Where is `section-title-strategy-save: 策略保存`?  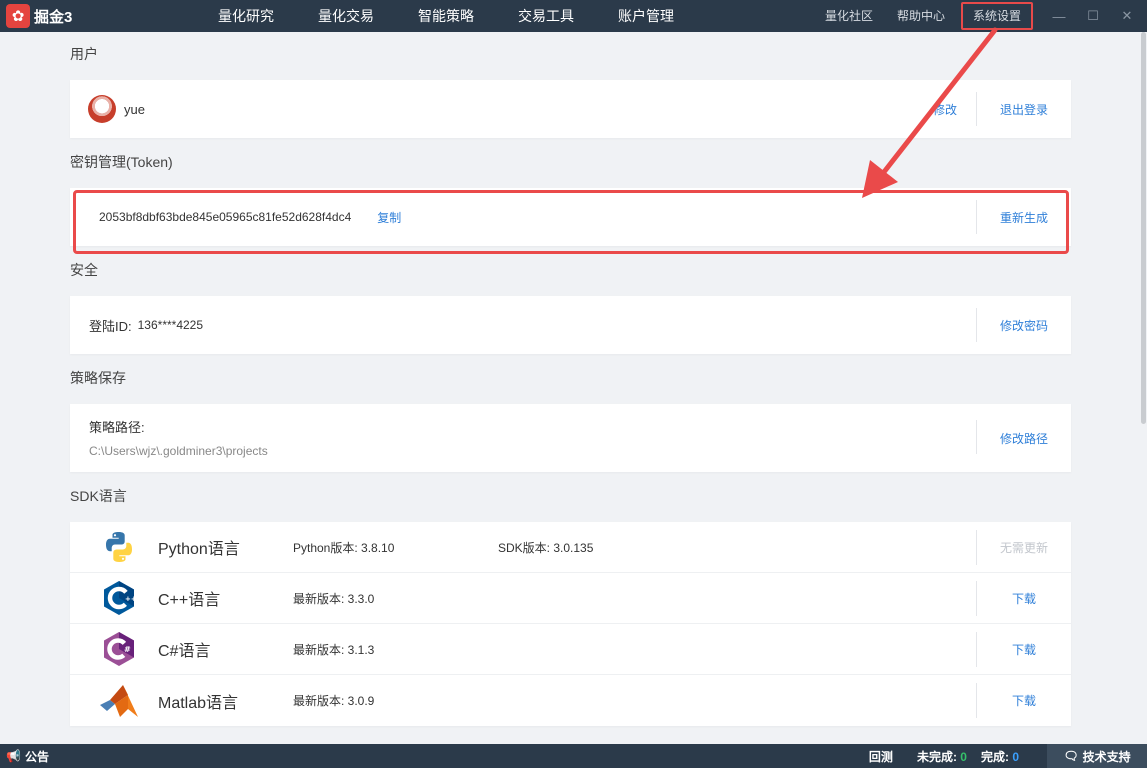 section-title-strategy-save: 策略保存 is located at coordinates (98, 378).